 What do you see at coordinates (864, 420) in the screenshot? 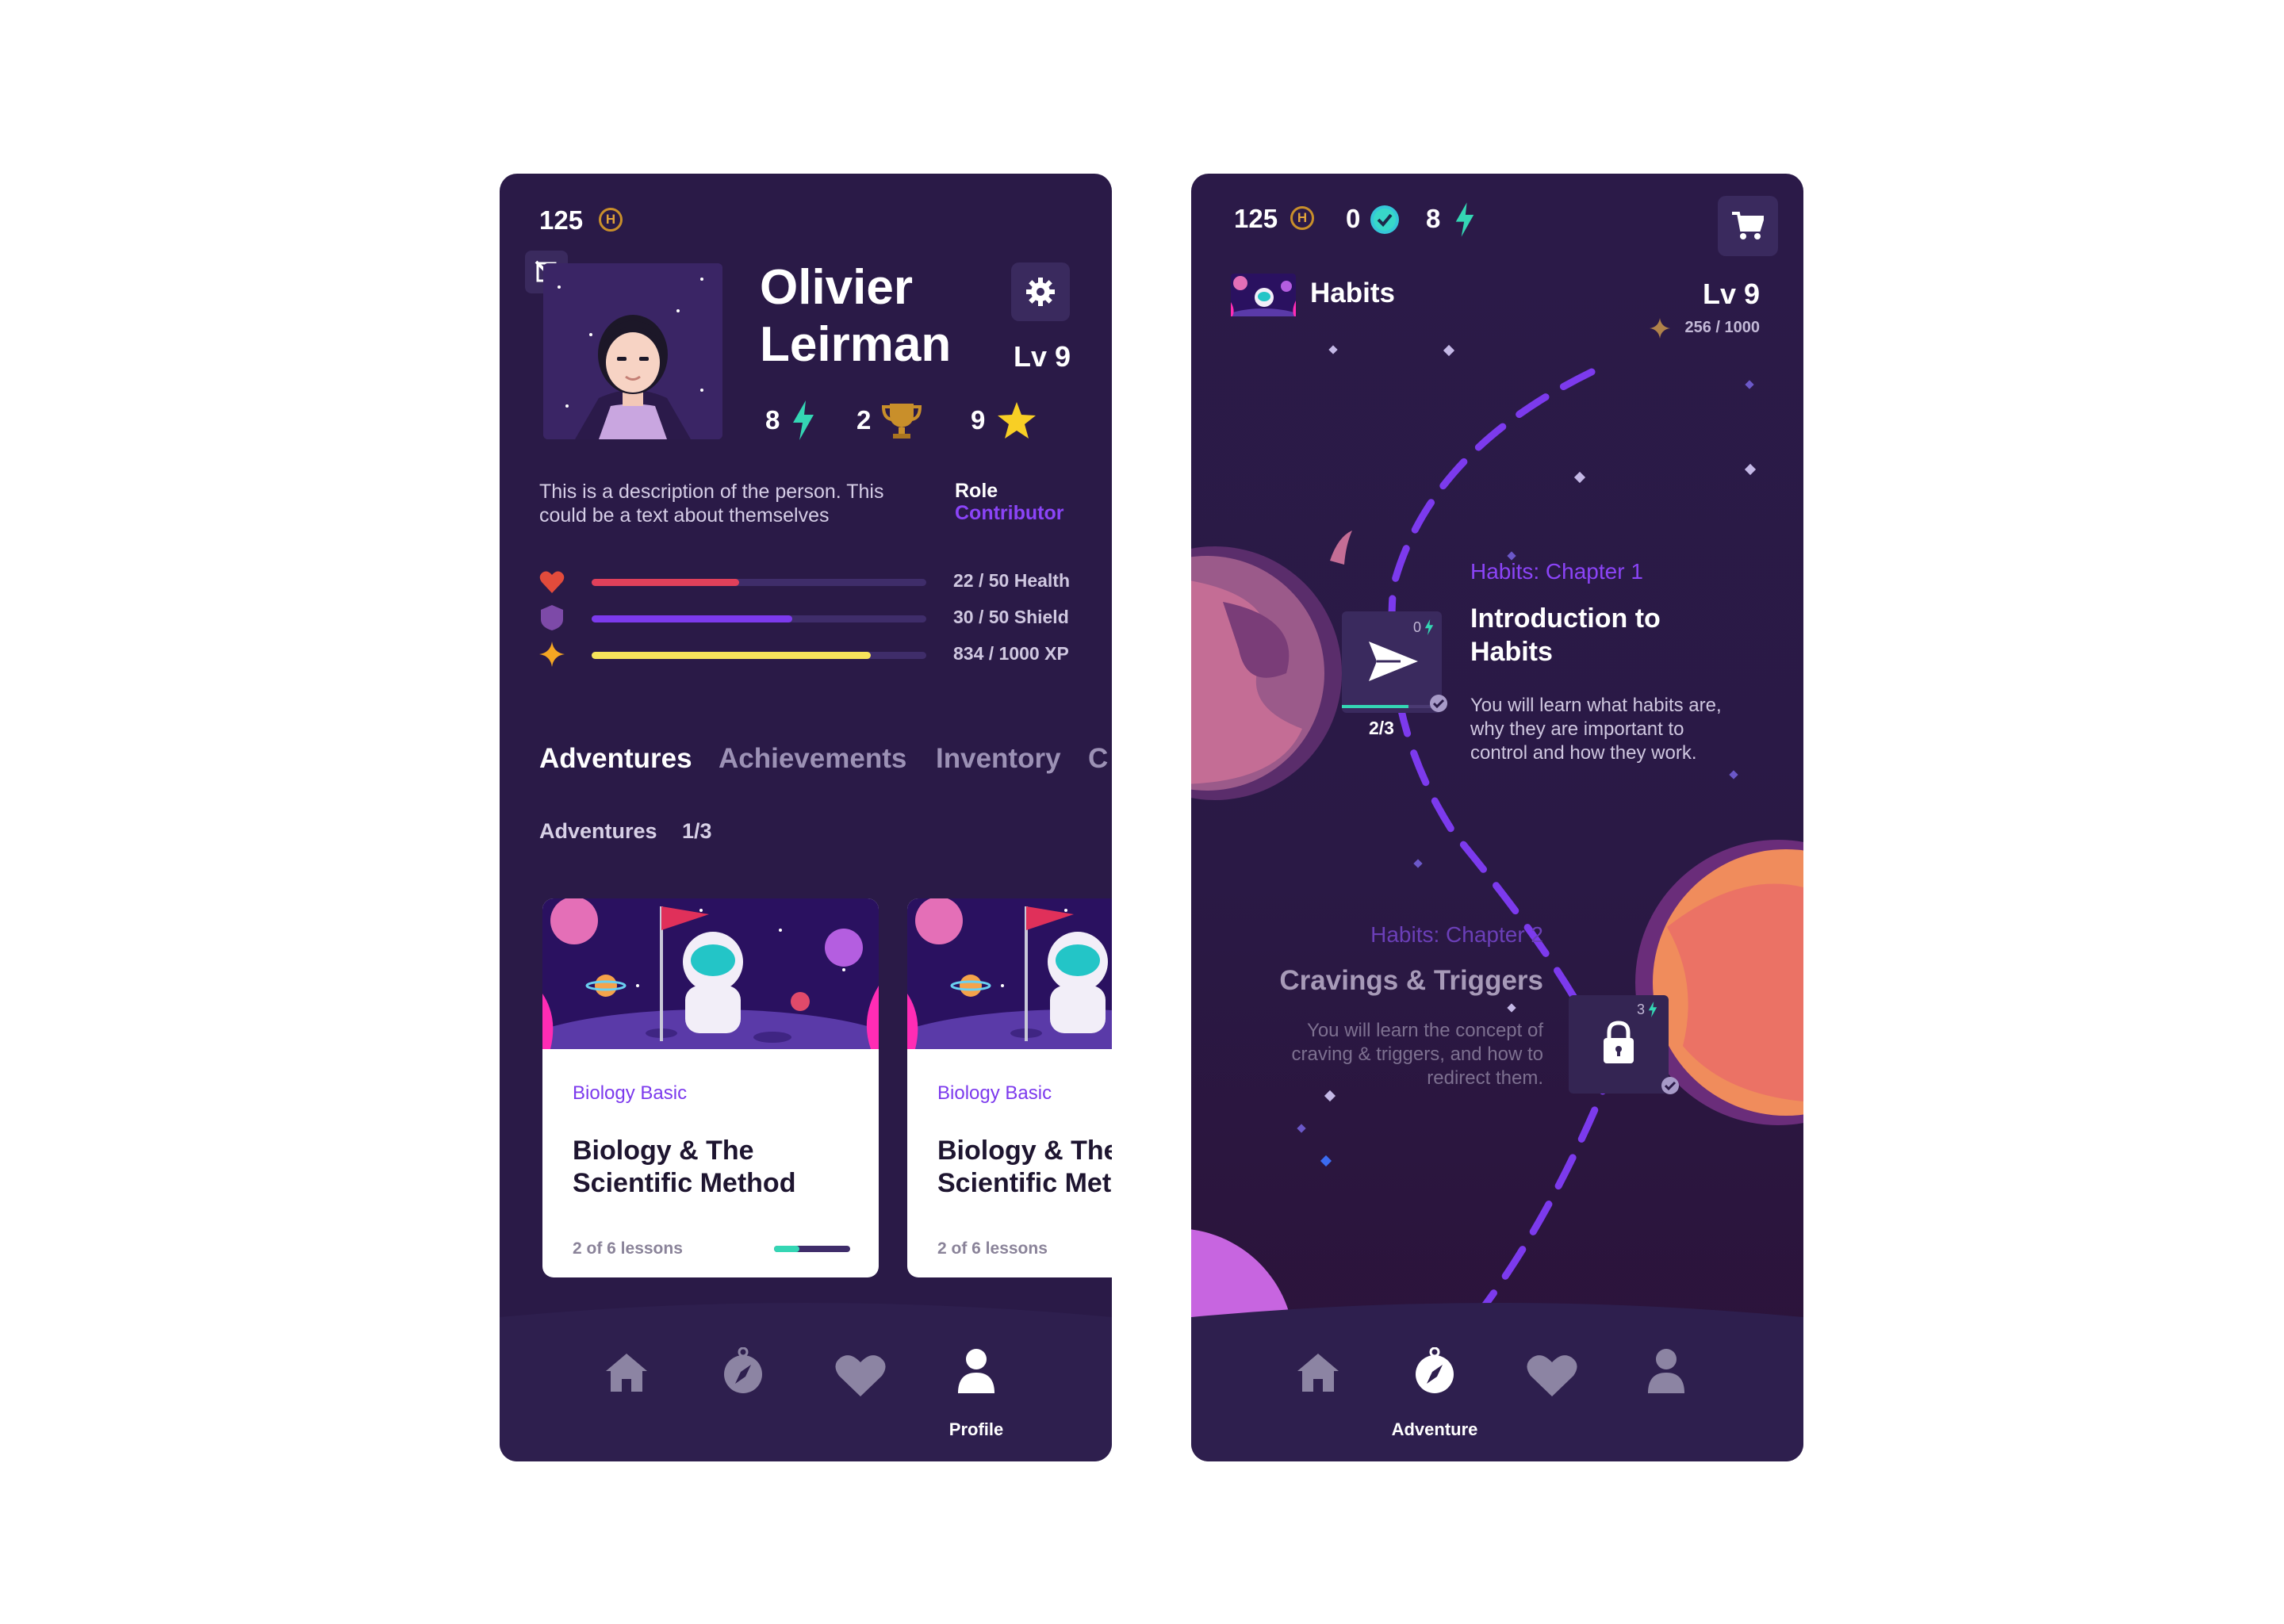
I see `trophy-count: 2` at bounding box center [864, 420].